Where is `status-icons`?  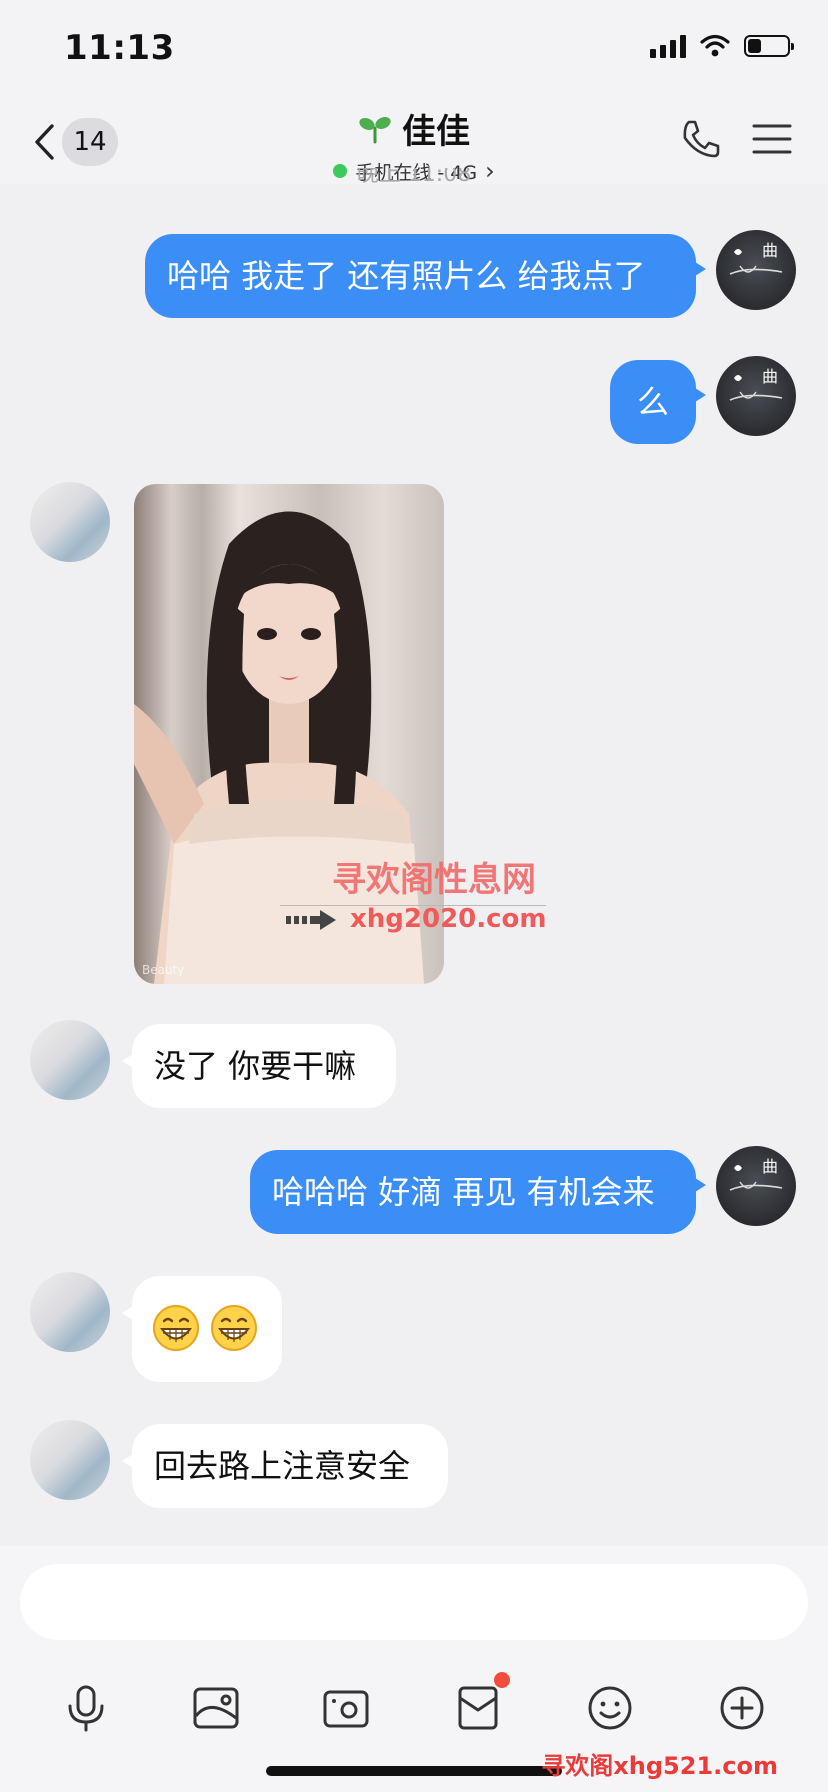 status-icons is located at coordinates (722, 46).